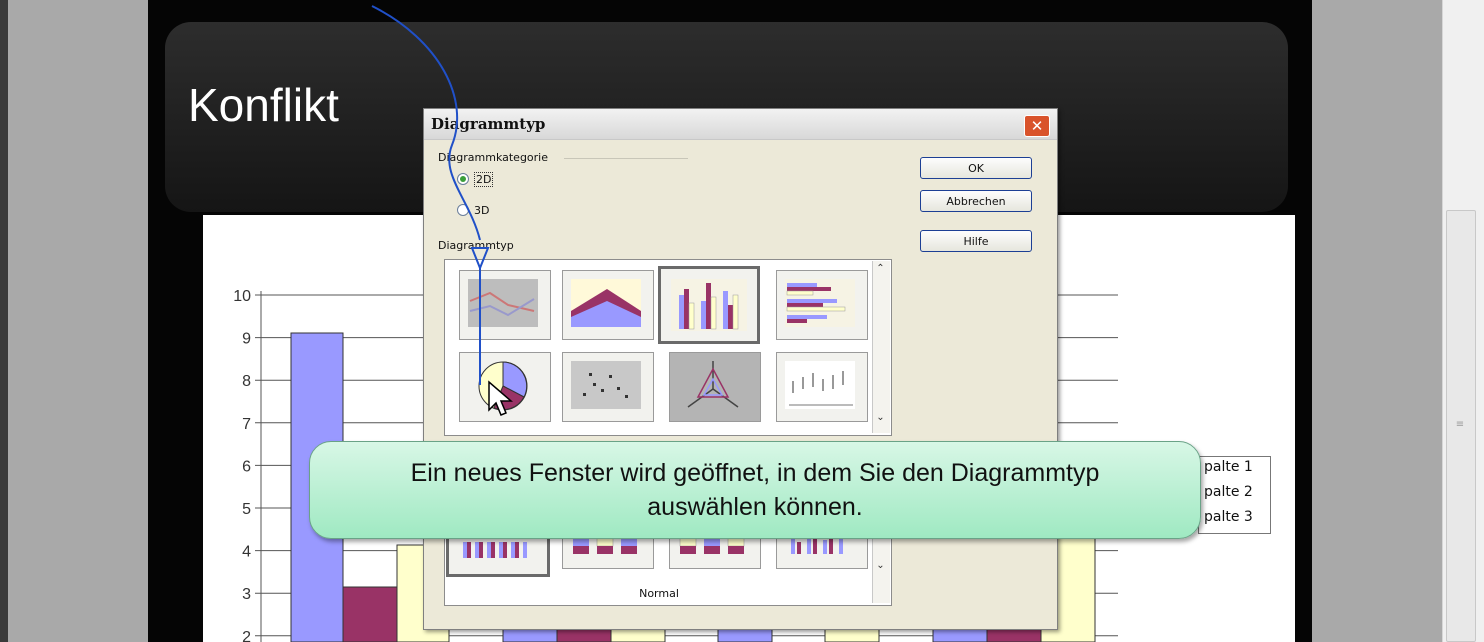  I want to click on annotation-arrow, so click(430, 195).